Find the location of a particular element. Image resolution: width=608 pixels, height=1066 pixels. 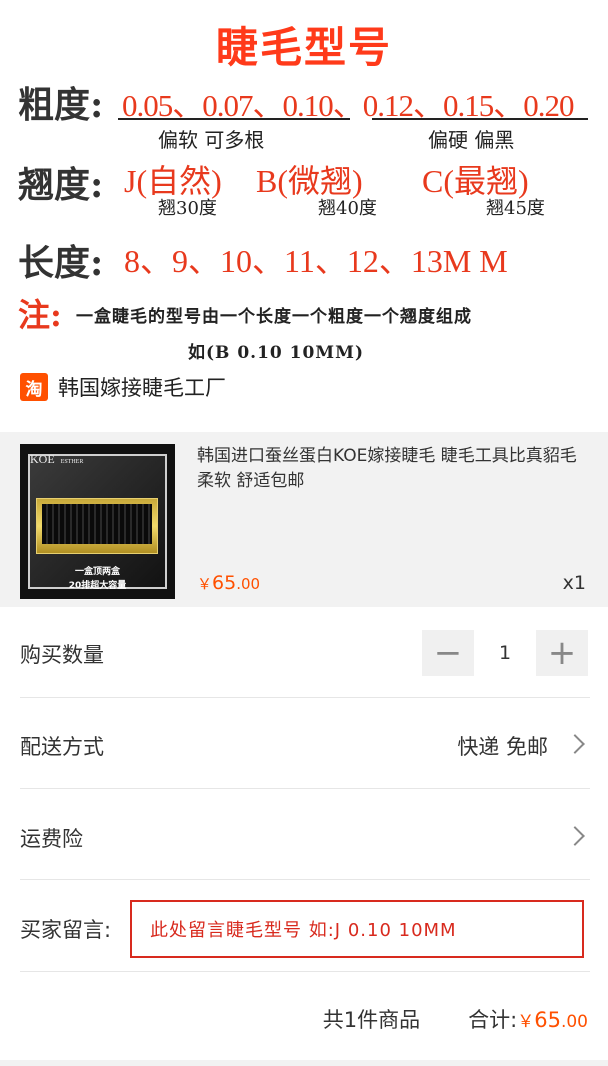

item-count: 共1件商品 is located at coordinates (371, 1020).